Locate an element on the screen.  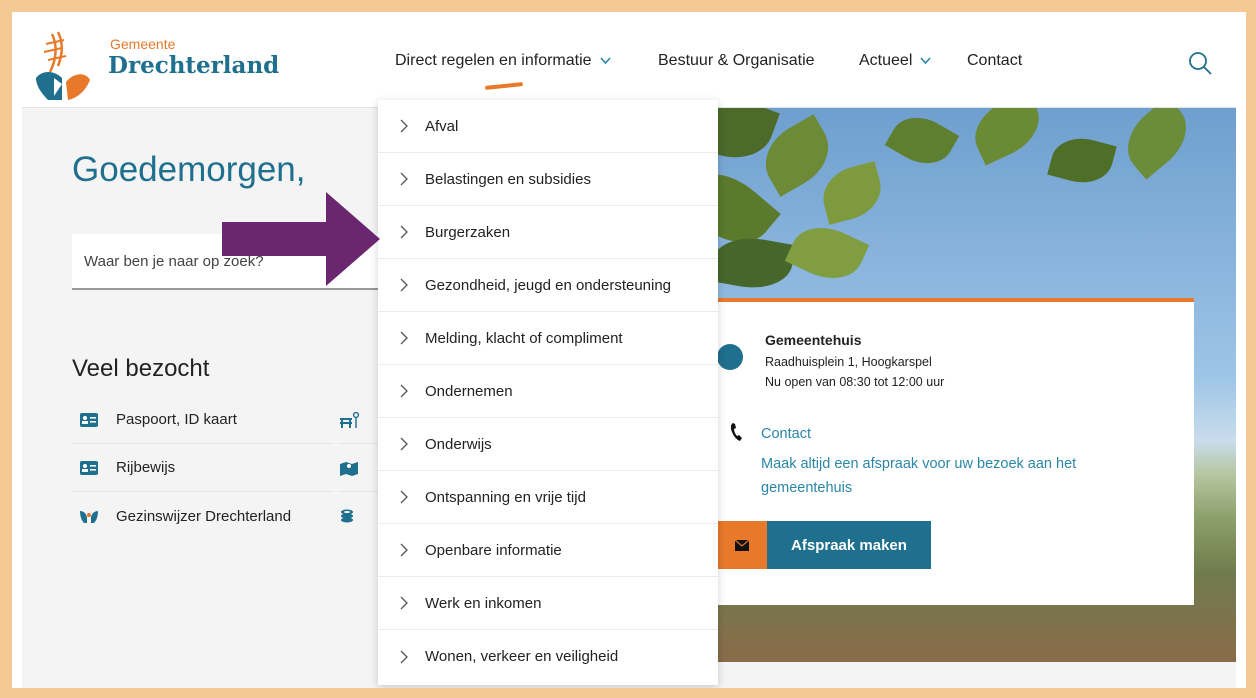
menu-item-afval: Afval is located at coordinates (548, 126).